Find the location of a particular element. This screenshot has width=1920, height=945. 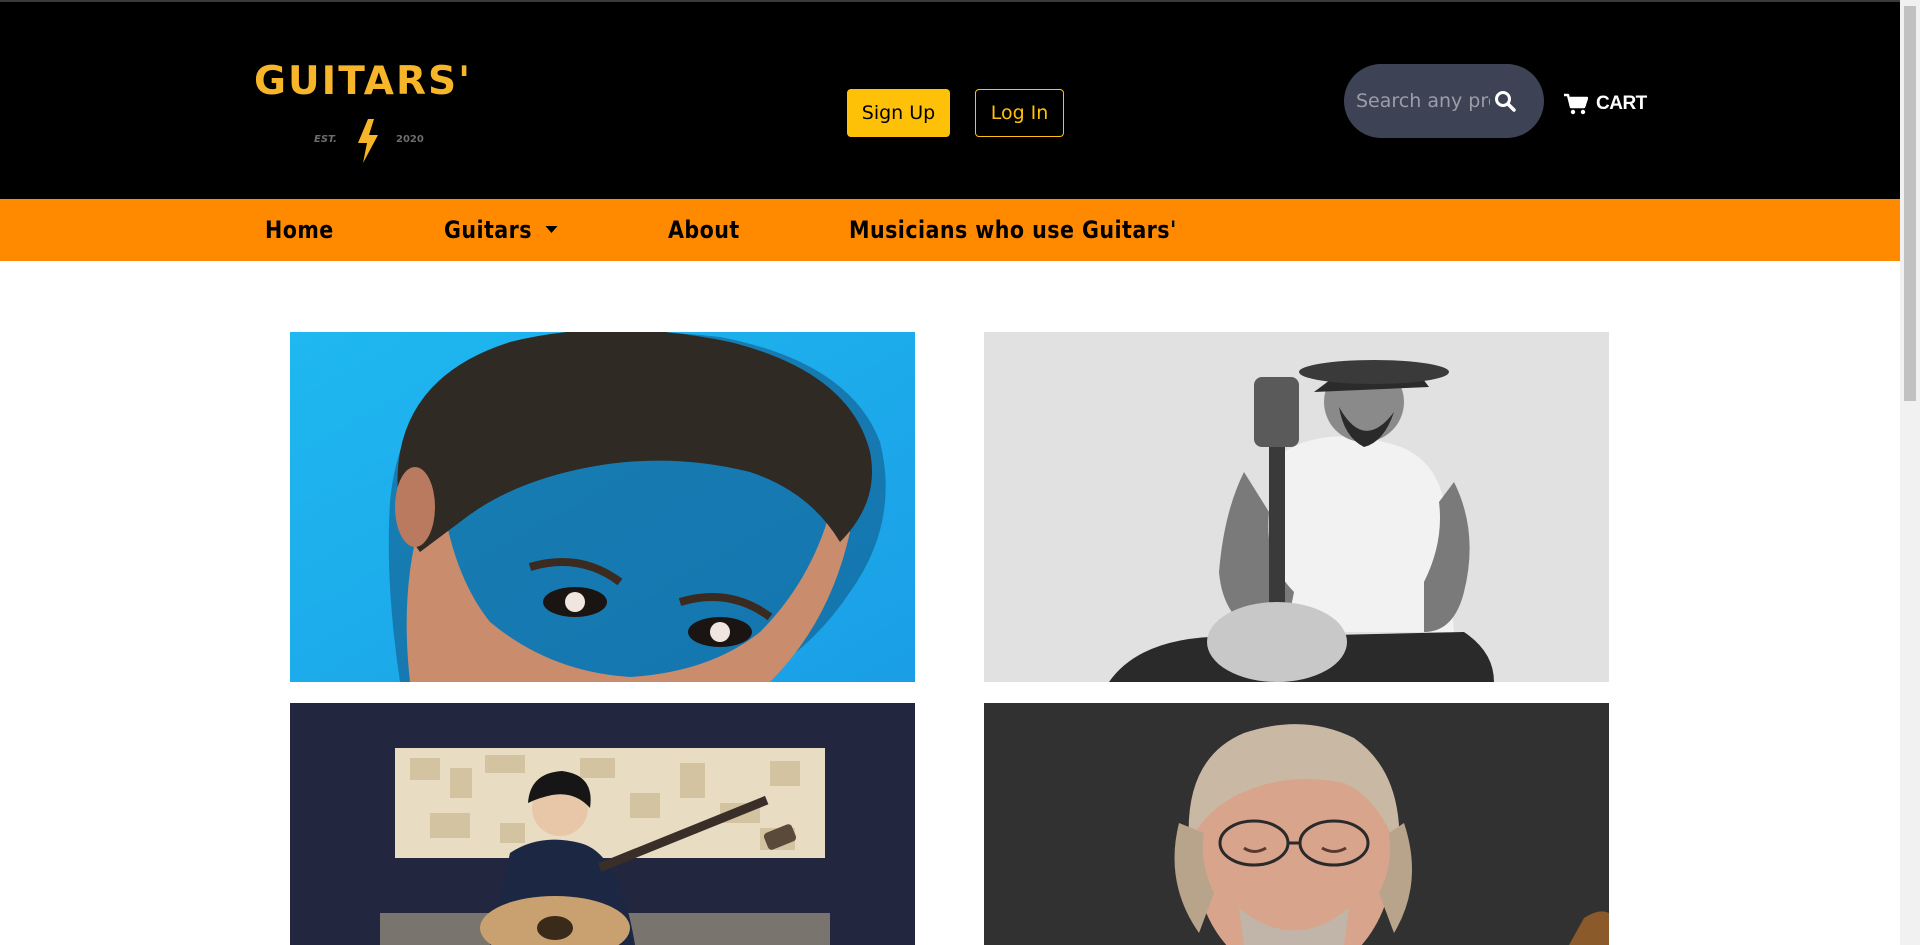

musician-photo-2-image is located at coordinates (1296, 507).